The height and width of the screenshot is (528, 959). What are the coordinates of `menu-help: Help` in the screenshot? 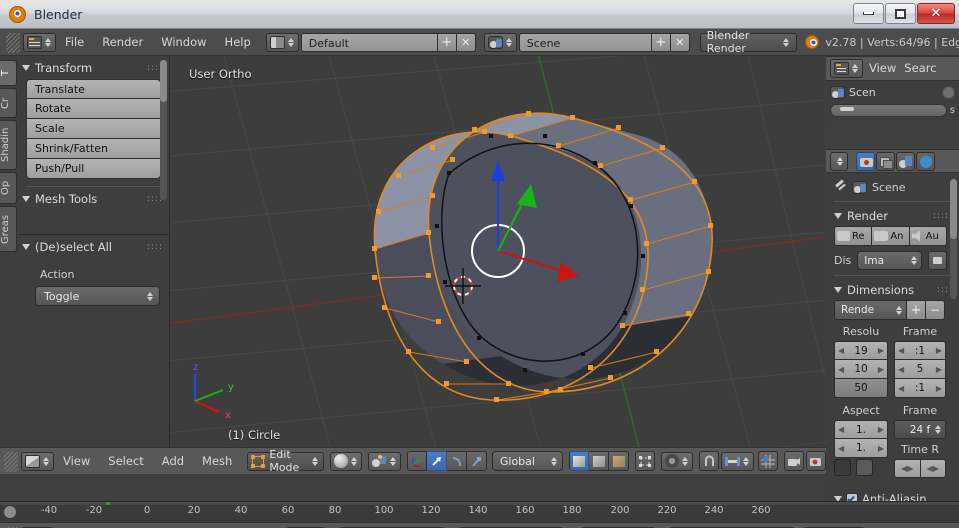 It's located at (238, 42).